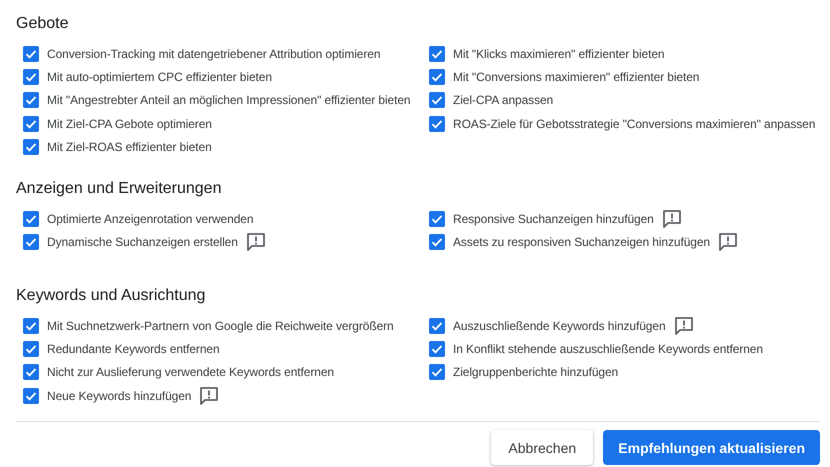  Describe the element at coordinates (119, 395) in the screenshot. I see `option-label: Neue Keywords hinzufügen` at that location.